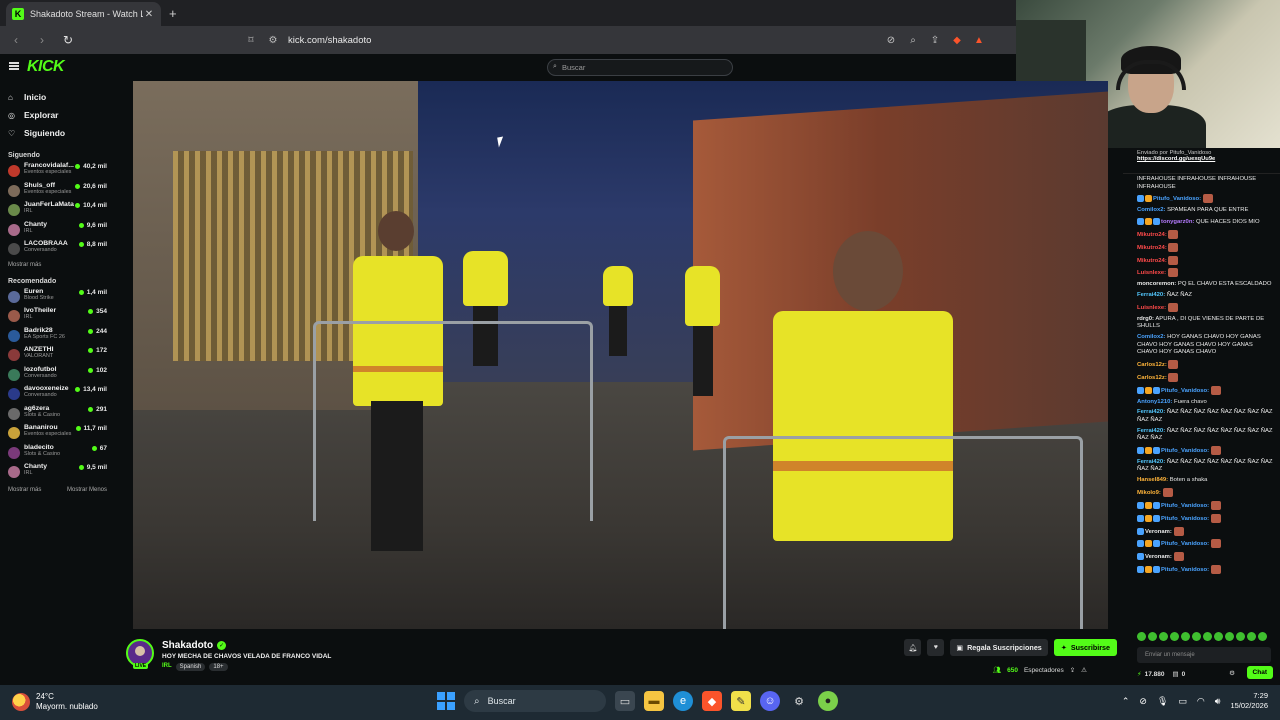 The height and width of the screenshot is (720, 1280). I want to click on monitor-icon: ▭, so click(1182, 701).